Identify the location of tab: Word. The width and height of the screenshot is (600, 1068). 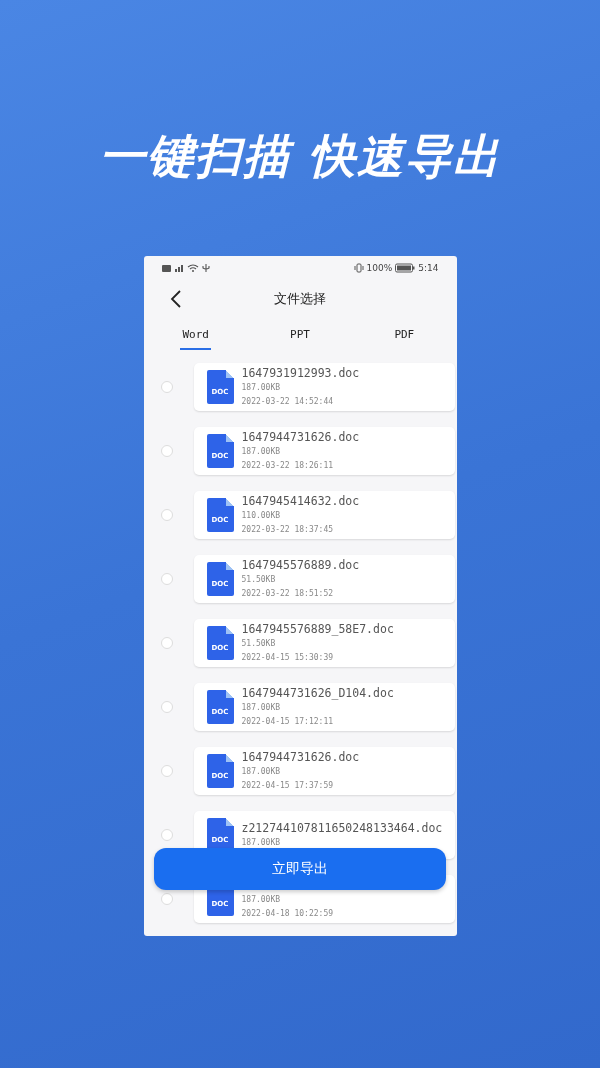
(195, 335).